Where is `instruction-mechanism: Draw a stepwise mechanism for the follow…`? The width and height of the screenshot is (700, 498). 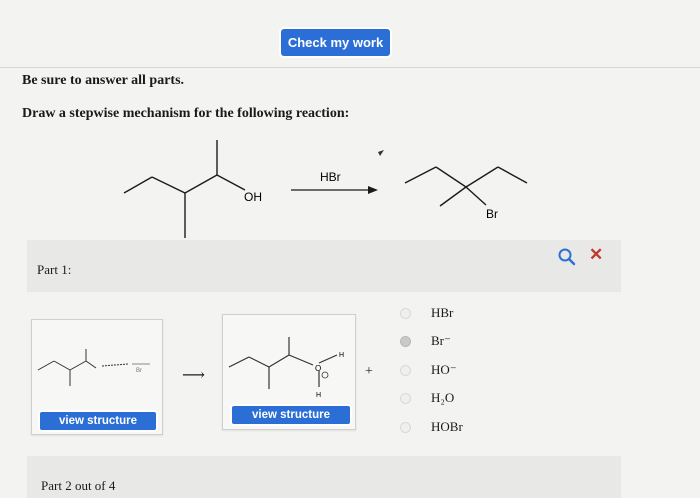 instruction-mechanism: Draw a stepwise mechanism for the follow… is located at coordinates (186, 113).